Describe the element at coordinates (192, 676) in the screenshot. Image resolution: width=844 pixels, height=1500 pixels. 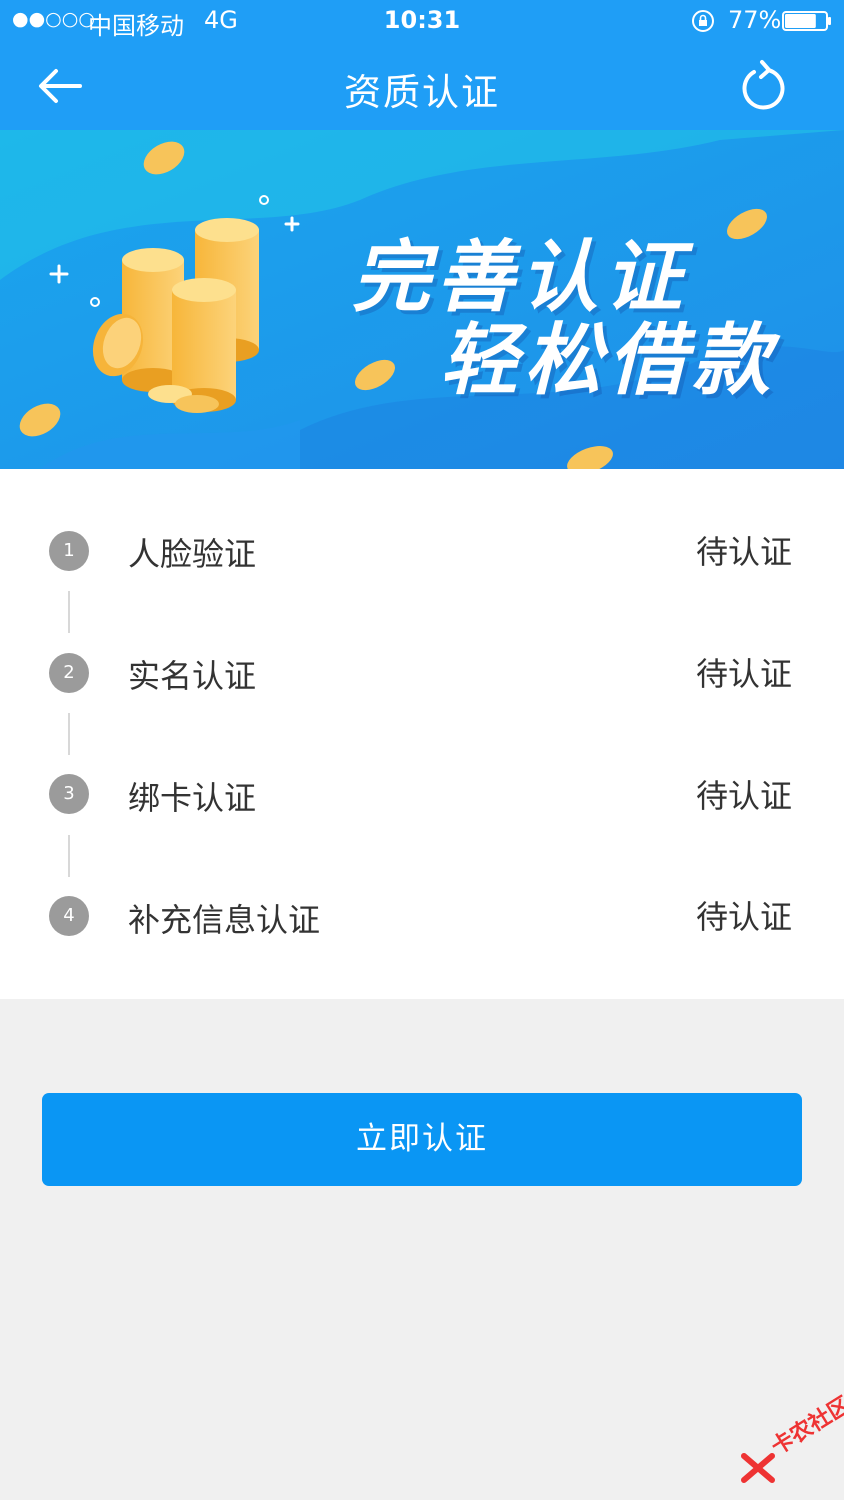
I see `step-name: 实名认证` at that location.